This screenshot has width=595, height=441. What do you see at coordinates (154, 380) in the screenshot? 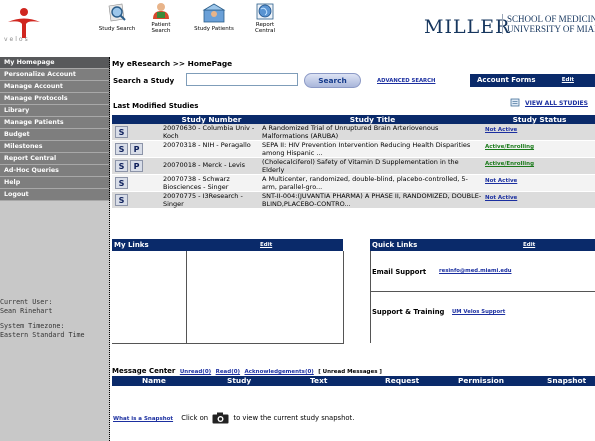
I see `mc-col-name: Name` at bounding box center [154, 380].